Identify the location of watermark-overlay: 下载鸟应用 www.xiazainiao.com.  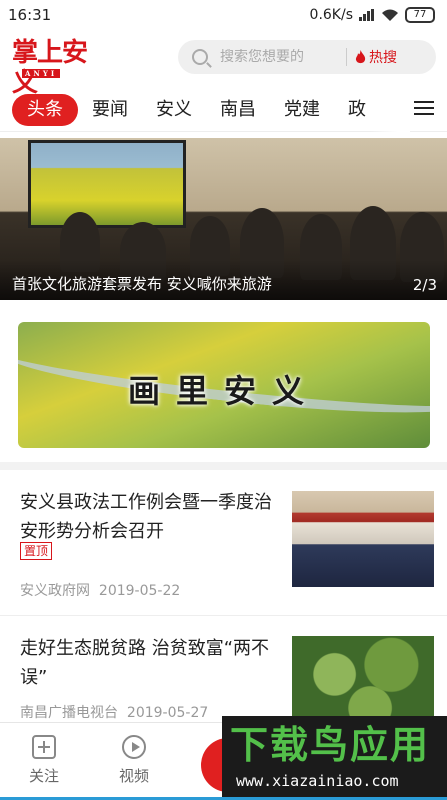
(334, 758).